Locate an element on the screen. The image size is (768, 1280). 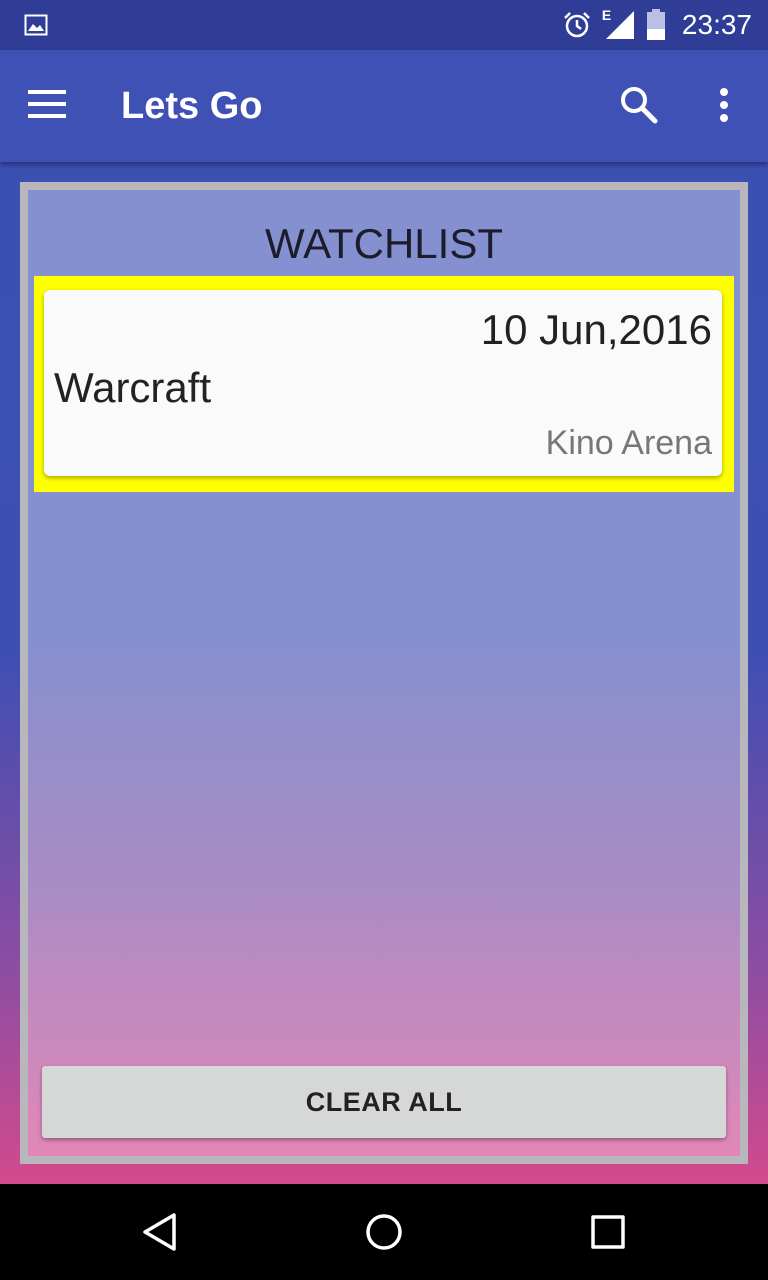
back-icon is located at coordinates (160, 1234).